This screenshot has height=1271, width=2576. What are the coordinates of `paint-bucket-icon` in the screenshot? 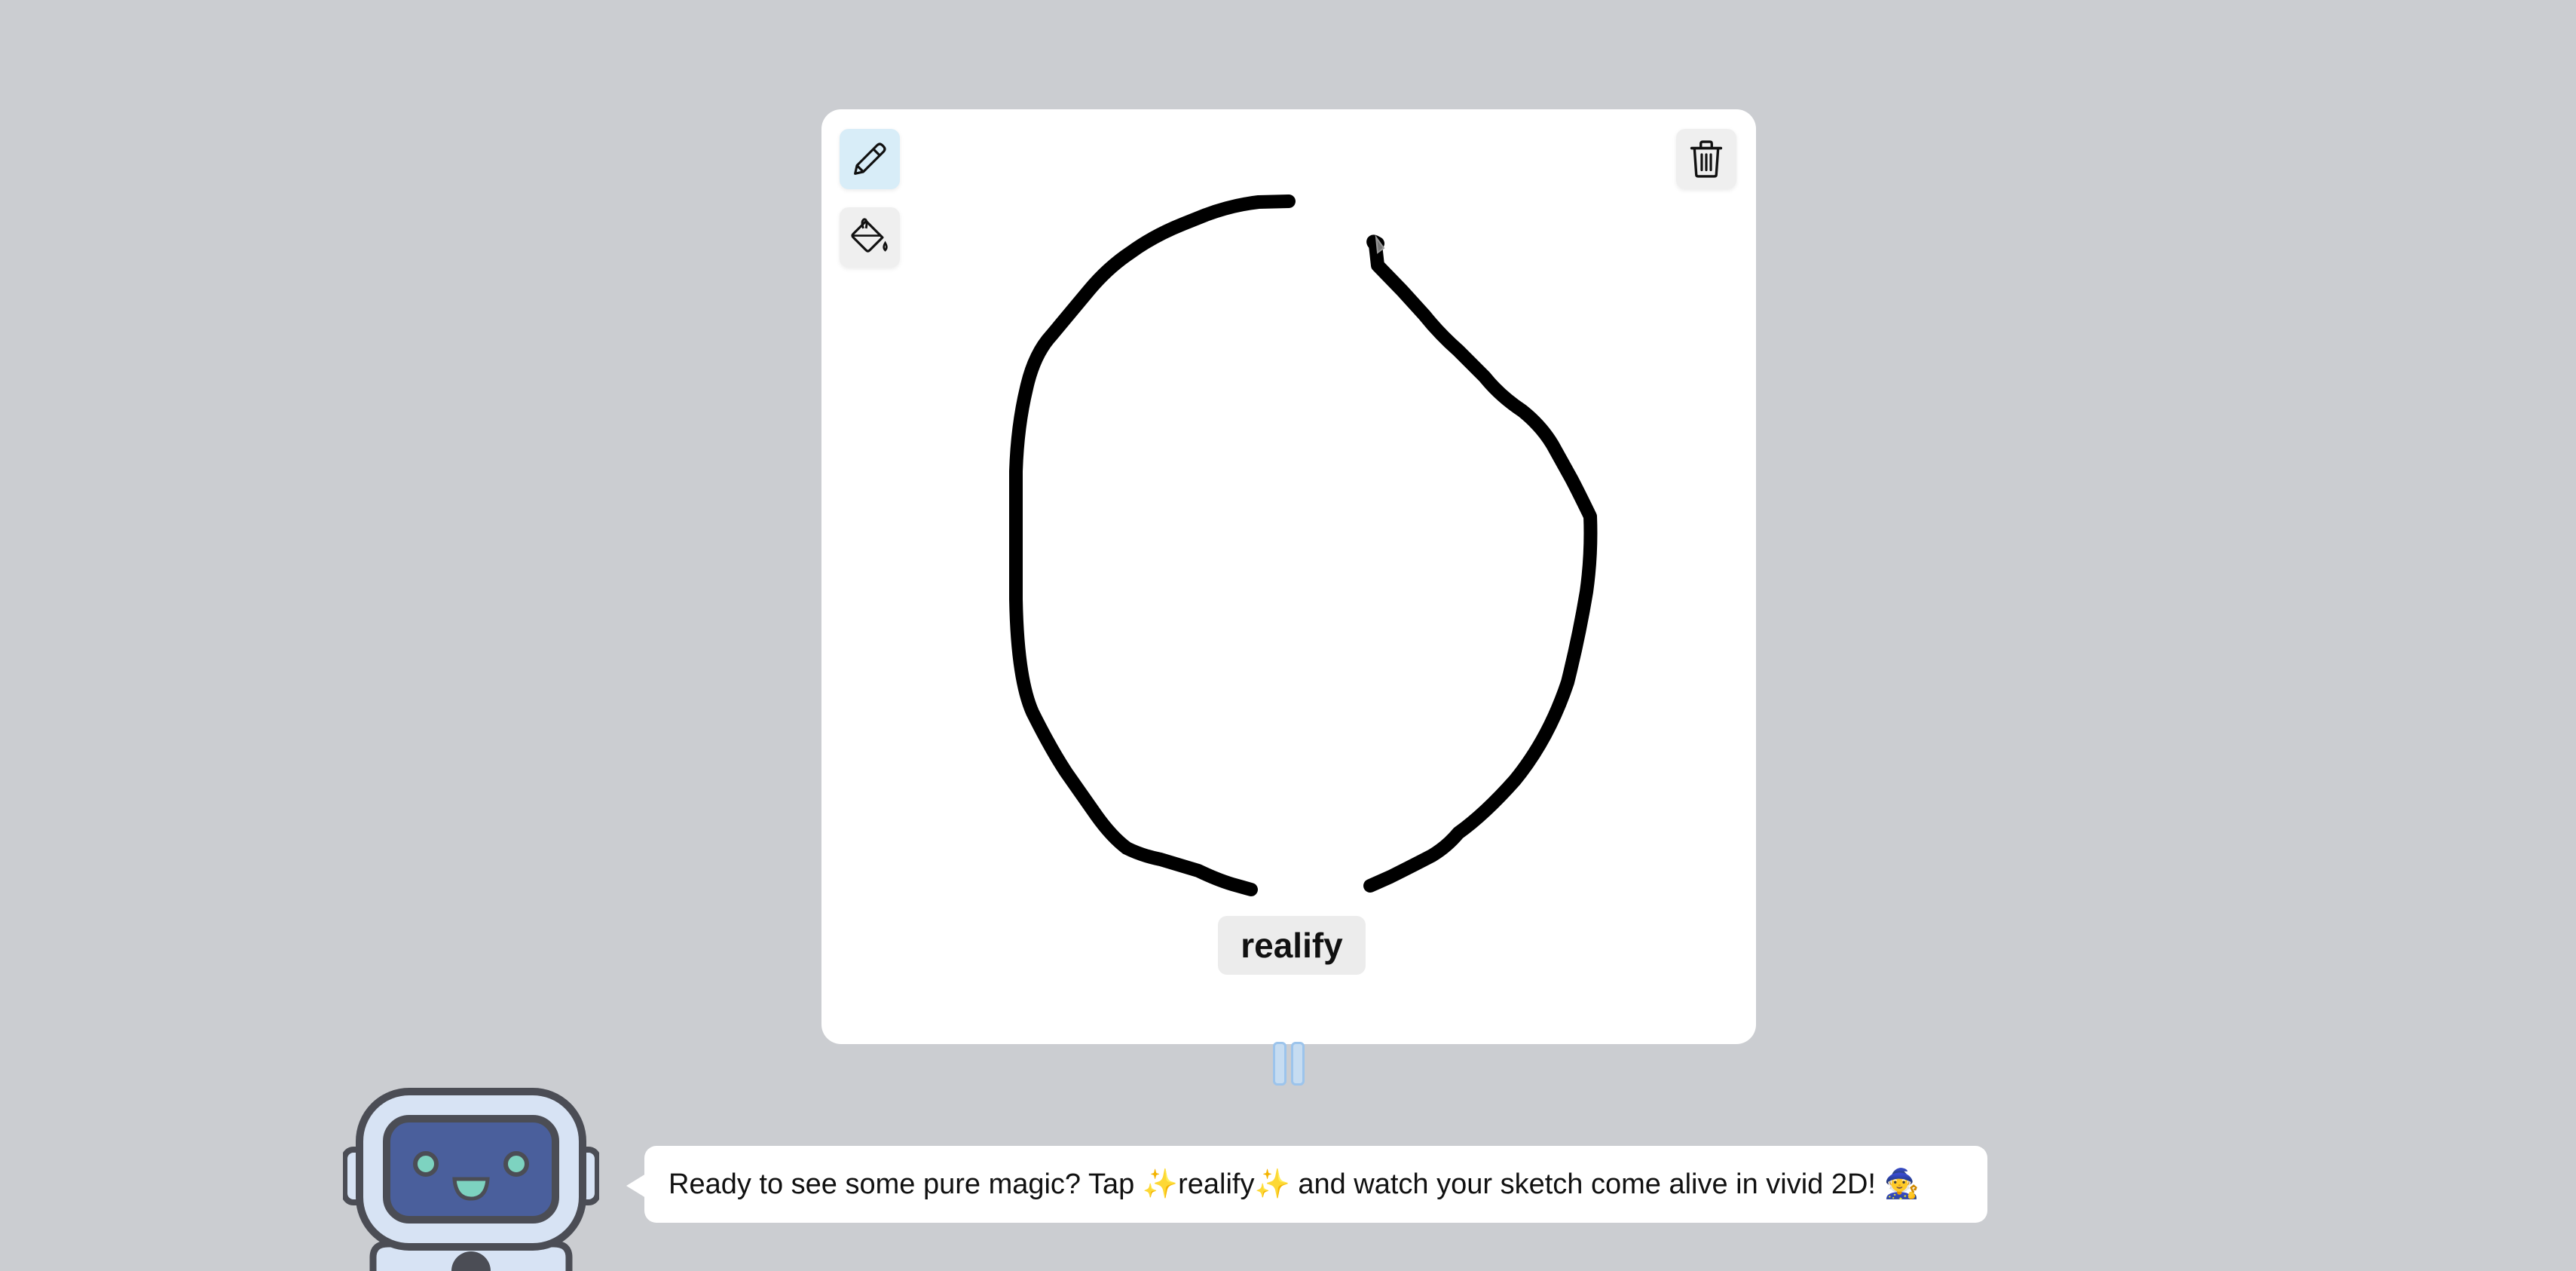 It's located at (870, 235).